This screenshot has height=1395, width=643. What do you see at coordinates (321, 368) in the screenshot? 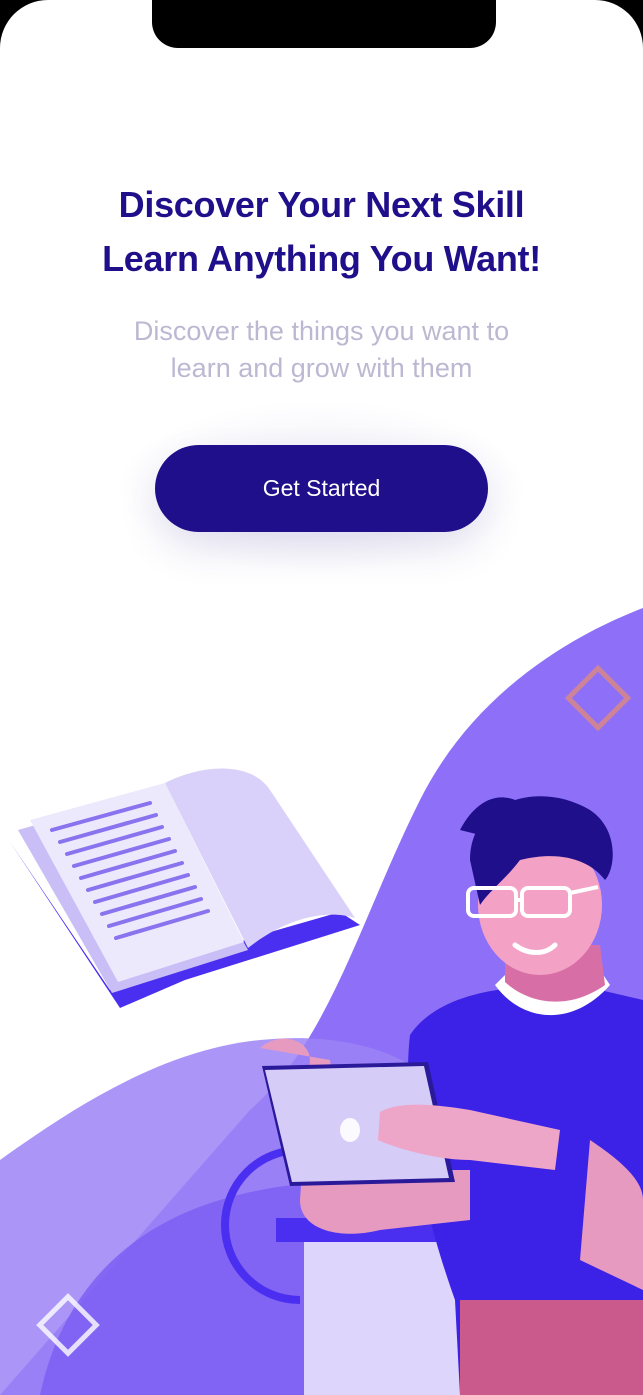
I see `subtitle-line-2: learn and grow with them` at bounding box center [321, 368].